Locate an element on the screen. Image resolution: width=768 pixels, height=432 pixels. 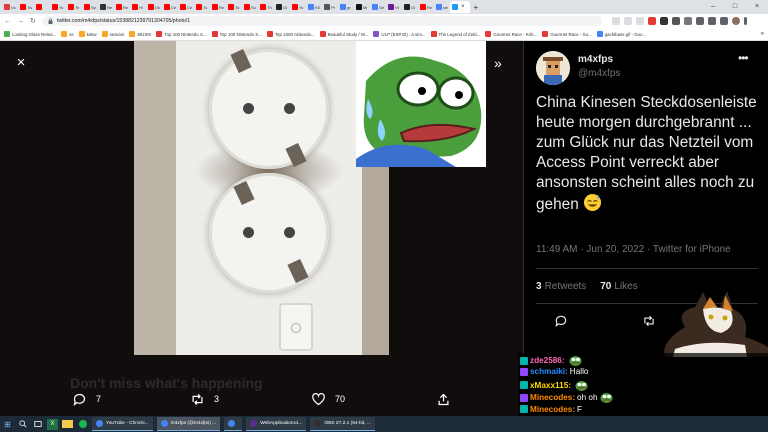
browser-tab: gr is located at coordinates (346, 7).